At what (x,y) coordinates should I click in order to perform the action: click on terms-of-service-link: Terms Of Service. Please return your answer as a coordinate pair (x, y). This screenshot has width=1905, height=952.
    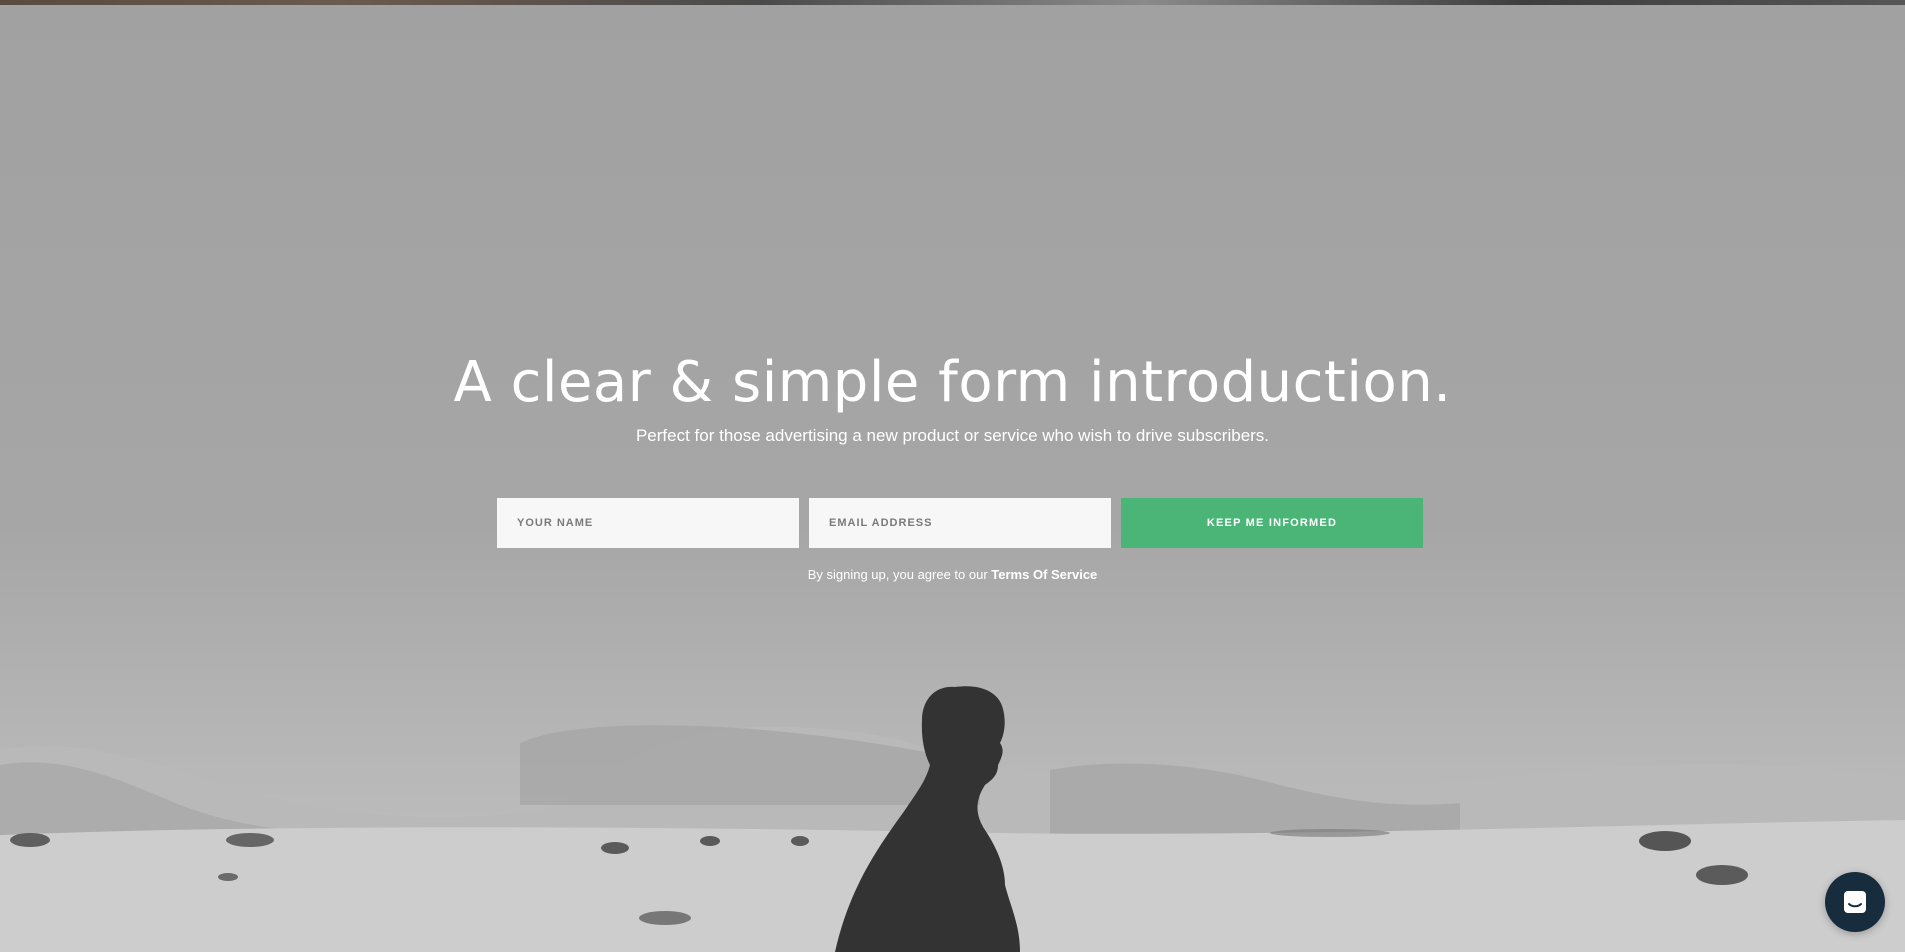
    Looking at the image, I should click on (1044, 574).